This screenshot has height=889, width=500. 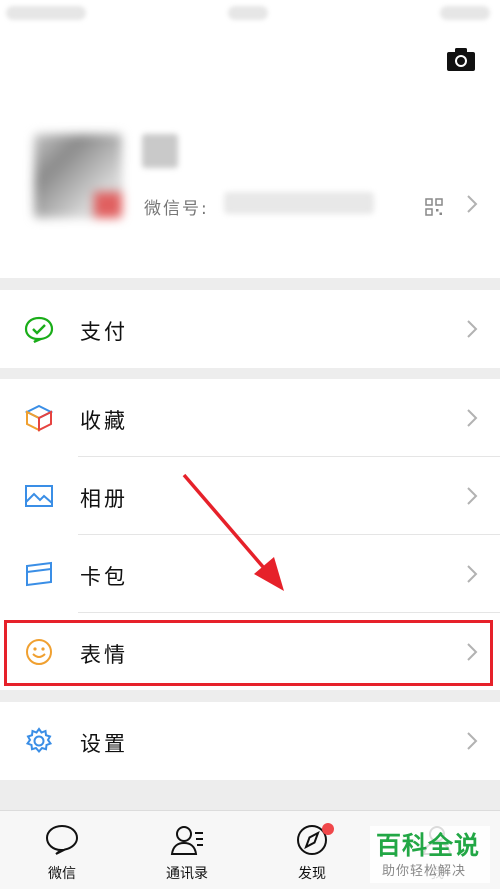 I want to click on card-wallet-icon, so click(x=39, y=574).